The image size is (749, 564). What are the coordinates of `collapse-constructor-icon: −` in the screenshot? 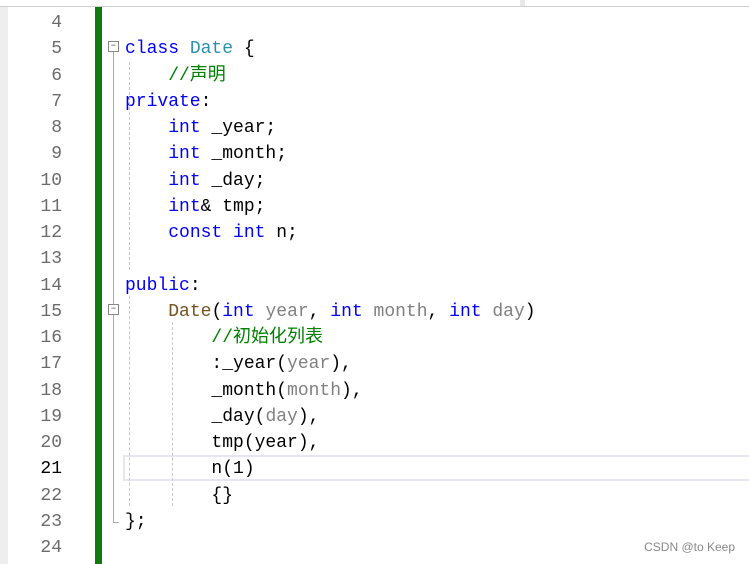 It's located at (113, 309).